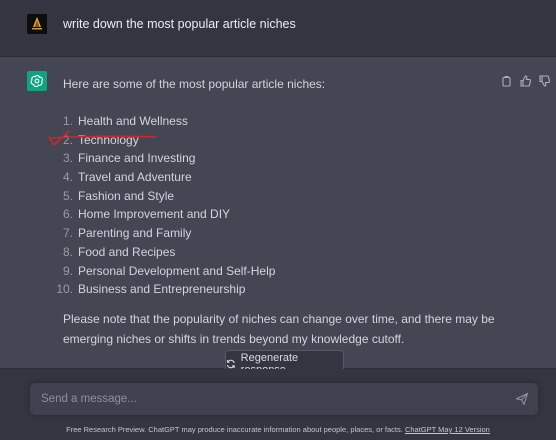 This screenshot has width=556, height=440. Describe the element at coordinates (283, 158) in the screenshot. I see `list-item: 3. Finance and Investing` at that location.